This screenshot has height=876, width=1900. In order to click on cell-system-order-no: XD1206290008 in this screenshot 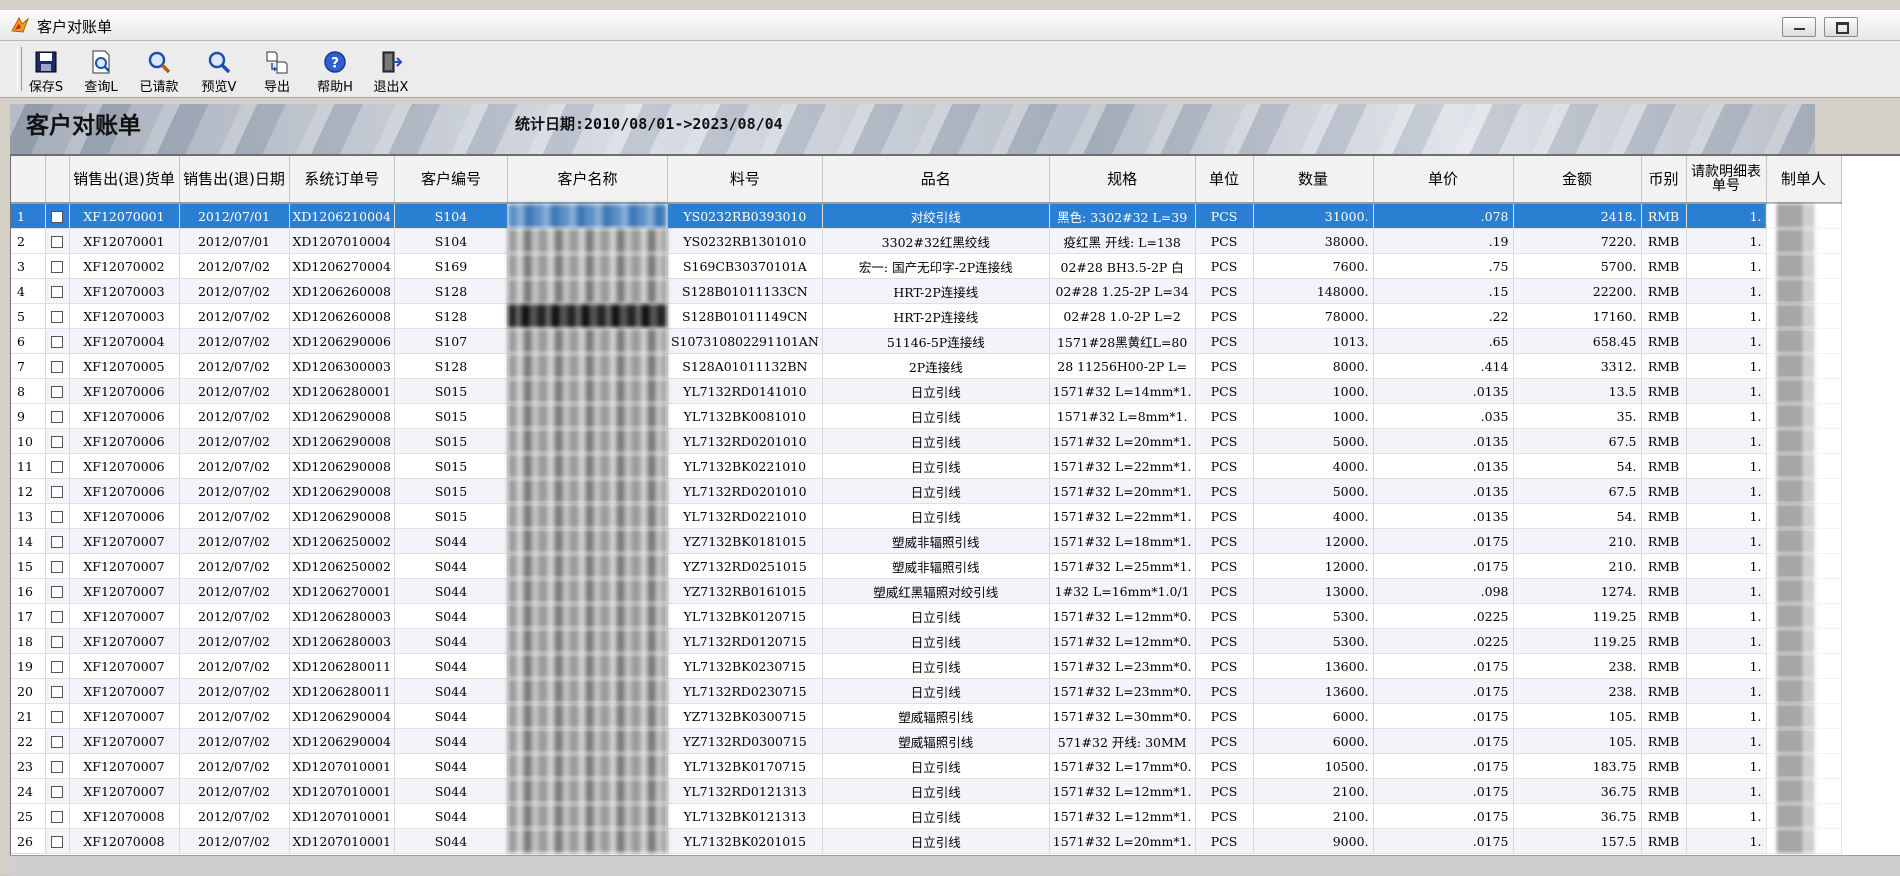, I will do `click(342, 441)`.